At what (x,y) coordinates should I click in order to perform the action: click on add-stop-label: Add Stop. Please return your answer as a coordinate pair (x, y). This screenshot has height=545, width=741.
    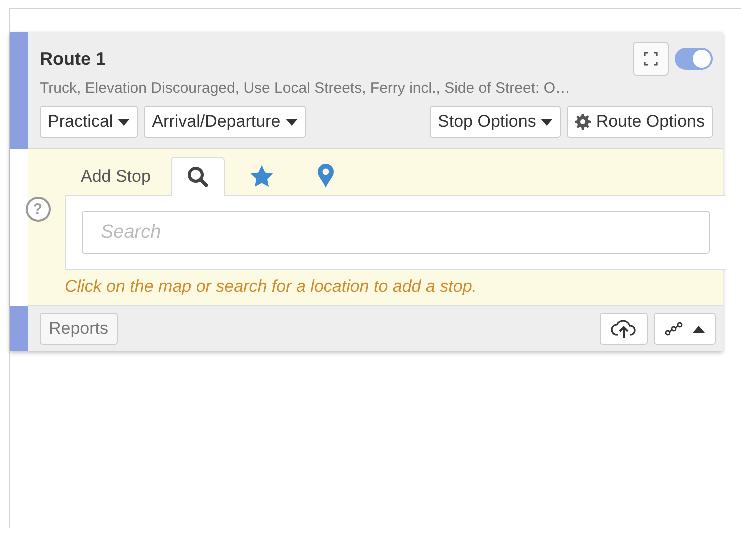
    Looking at the image, I should click on (116, 177).